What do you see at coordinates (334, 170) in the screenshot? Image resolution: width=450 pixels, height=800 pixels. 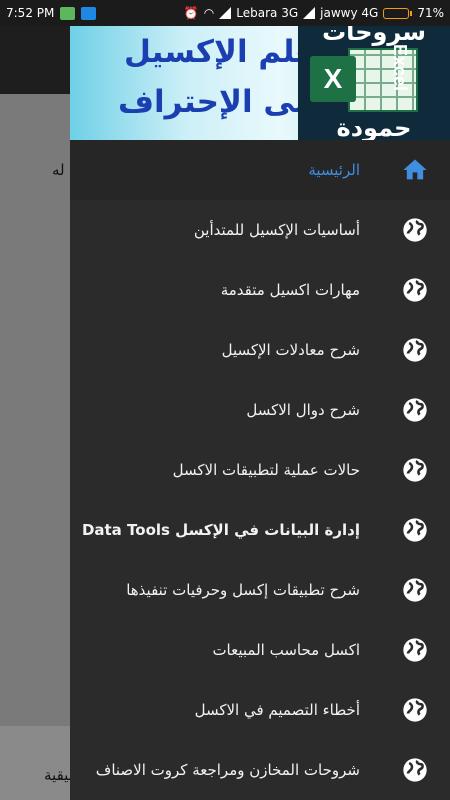 I see `menu-item-label: الرئيسية` at bounding box center [334, 170].